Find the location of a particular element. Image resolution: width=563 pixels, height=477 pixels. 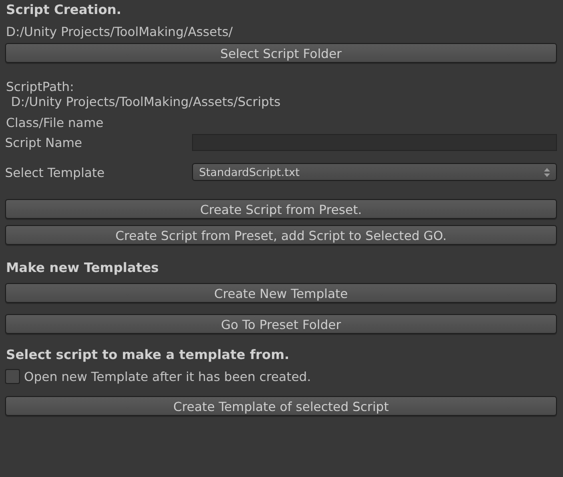

template-label: Select Template is located at coordinates (55, 172).